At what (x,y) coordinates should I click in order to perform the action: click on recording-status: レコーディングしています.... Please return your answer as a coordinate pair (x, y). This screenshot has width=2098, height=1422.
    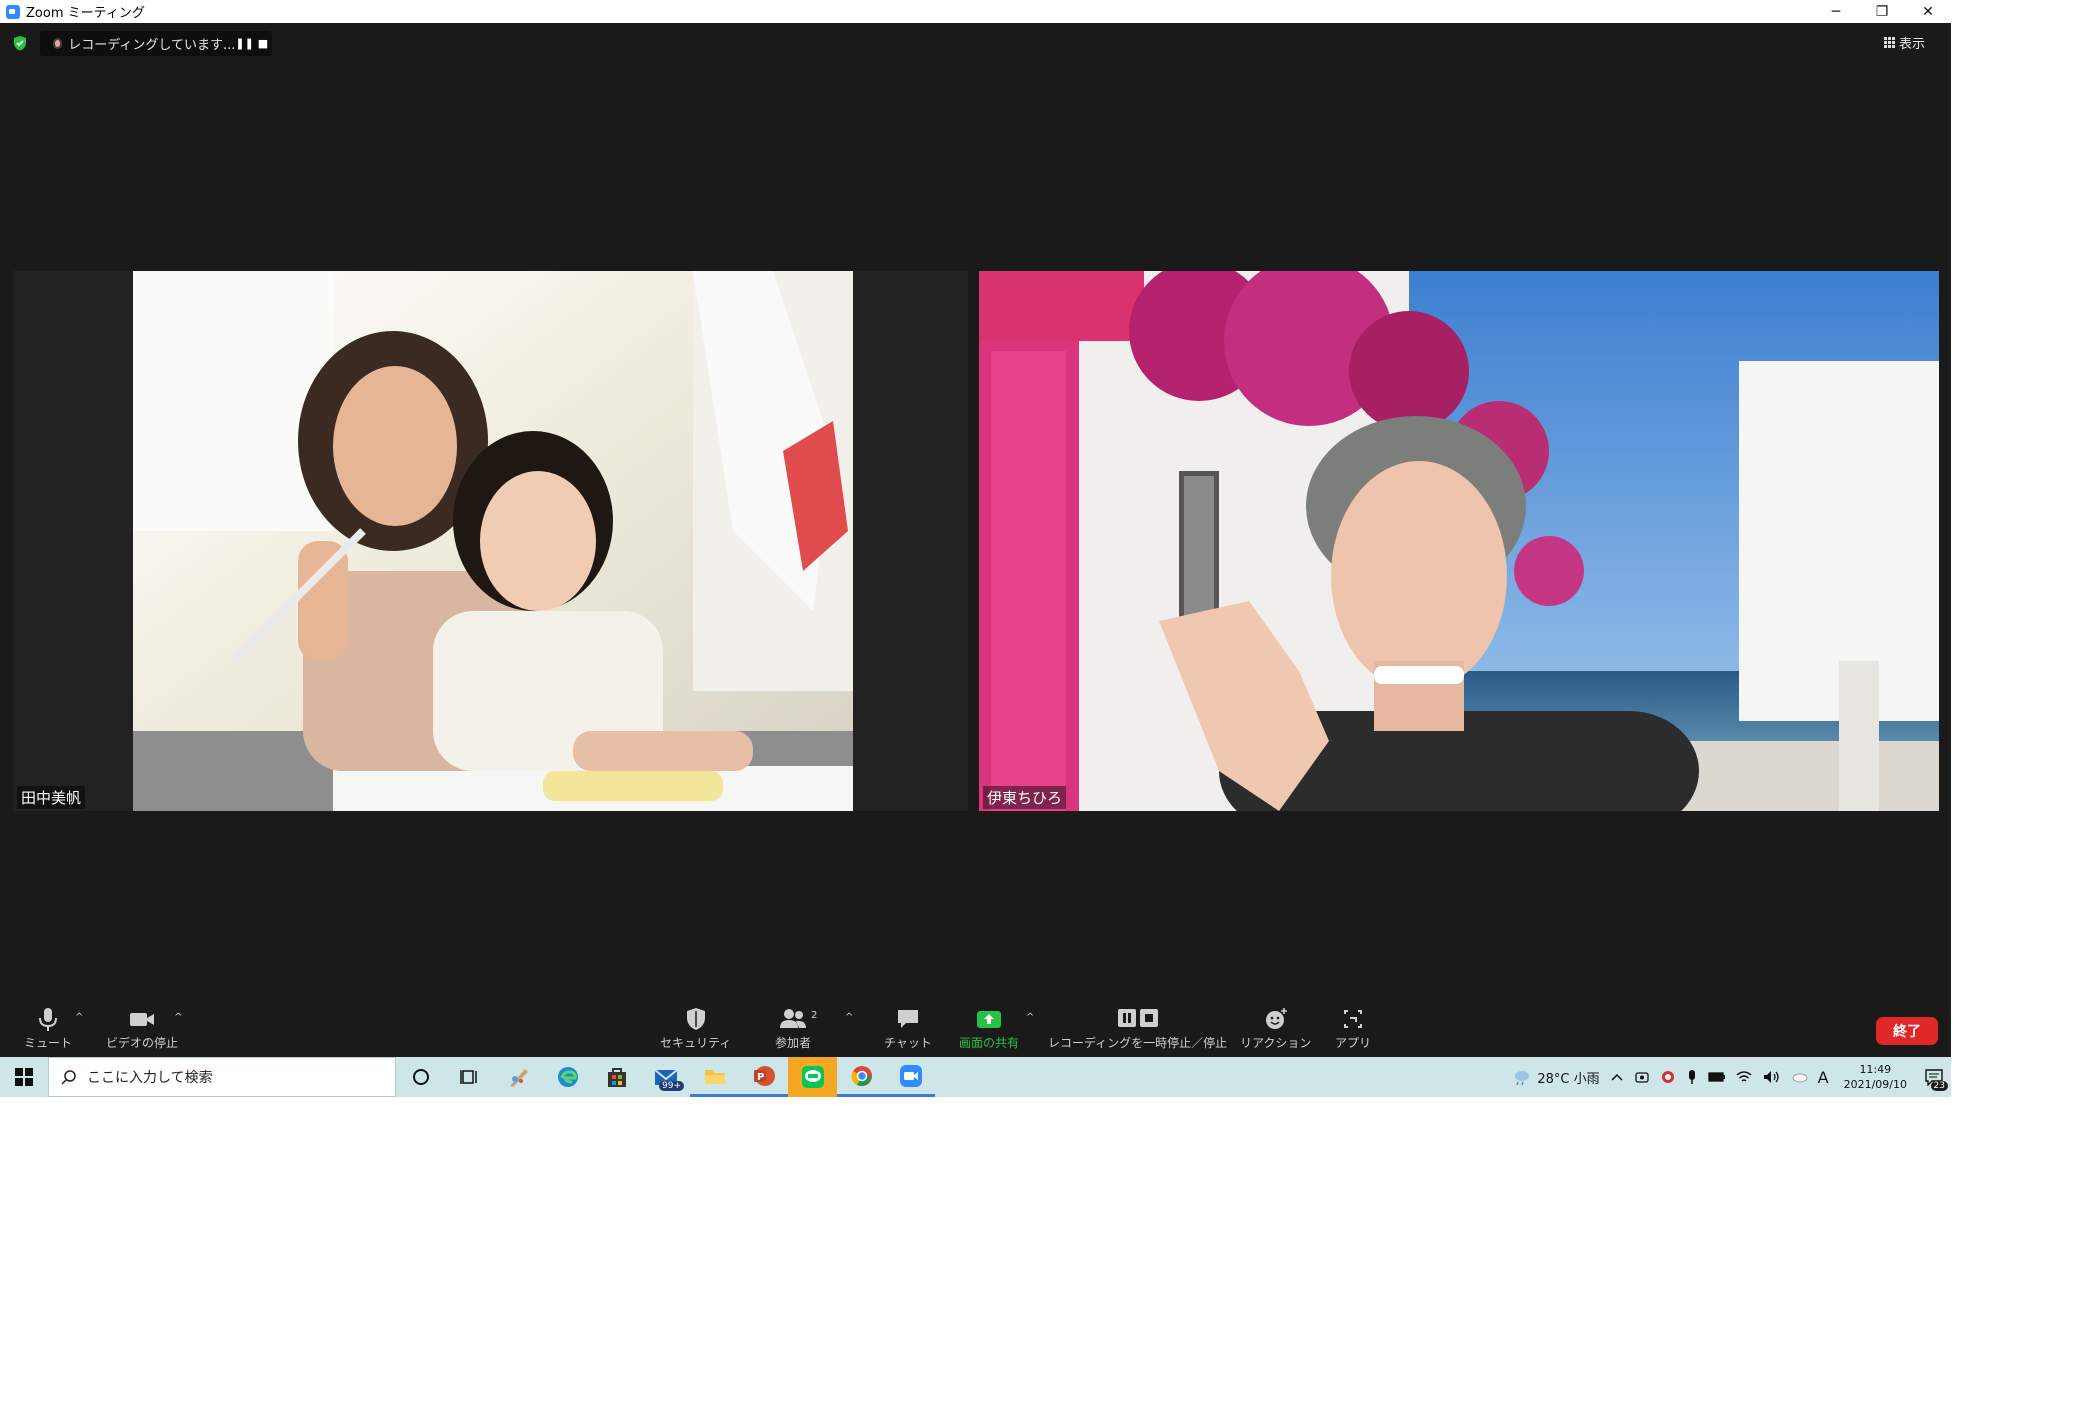
    Looking at the image, I should click on (152, 45).